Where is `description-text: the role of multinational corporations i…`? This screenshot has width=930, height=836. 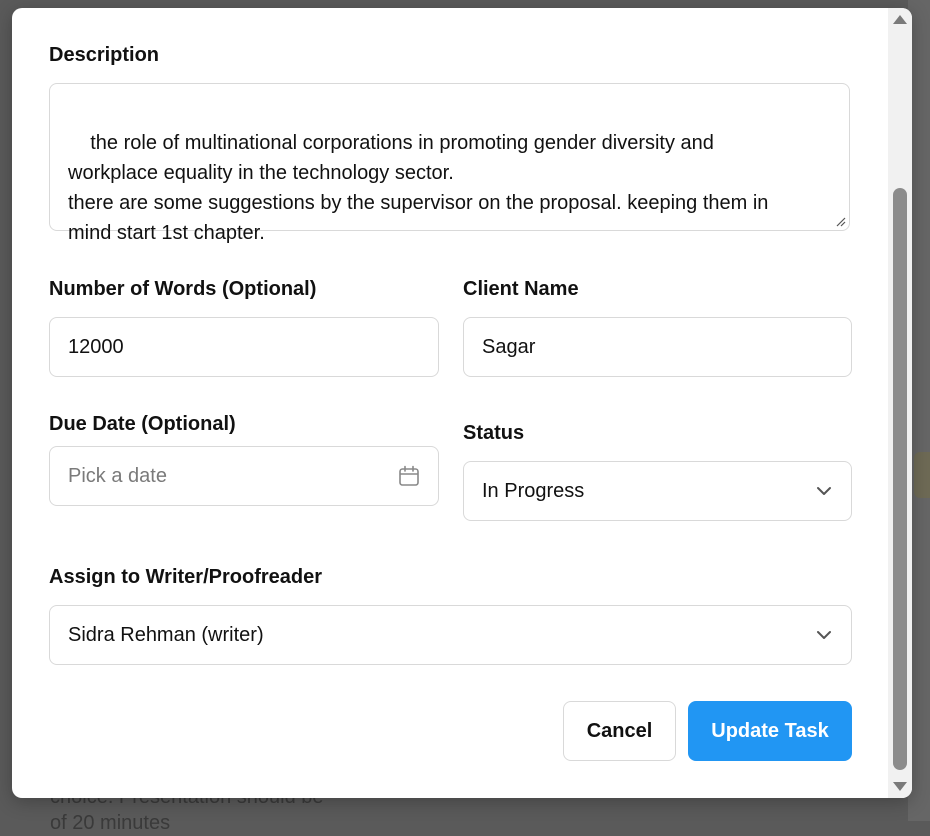 description-text: the role of multinational corporations i… is located at coordinates (418, 188).